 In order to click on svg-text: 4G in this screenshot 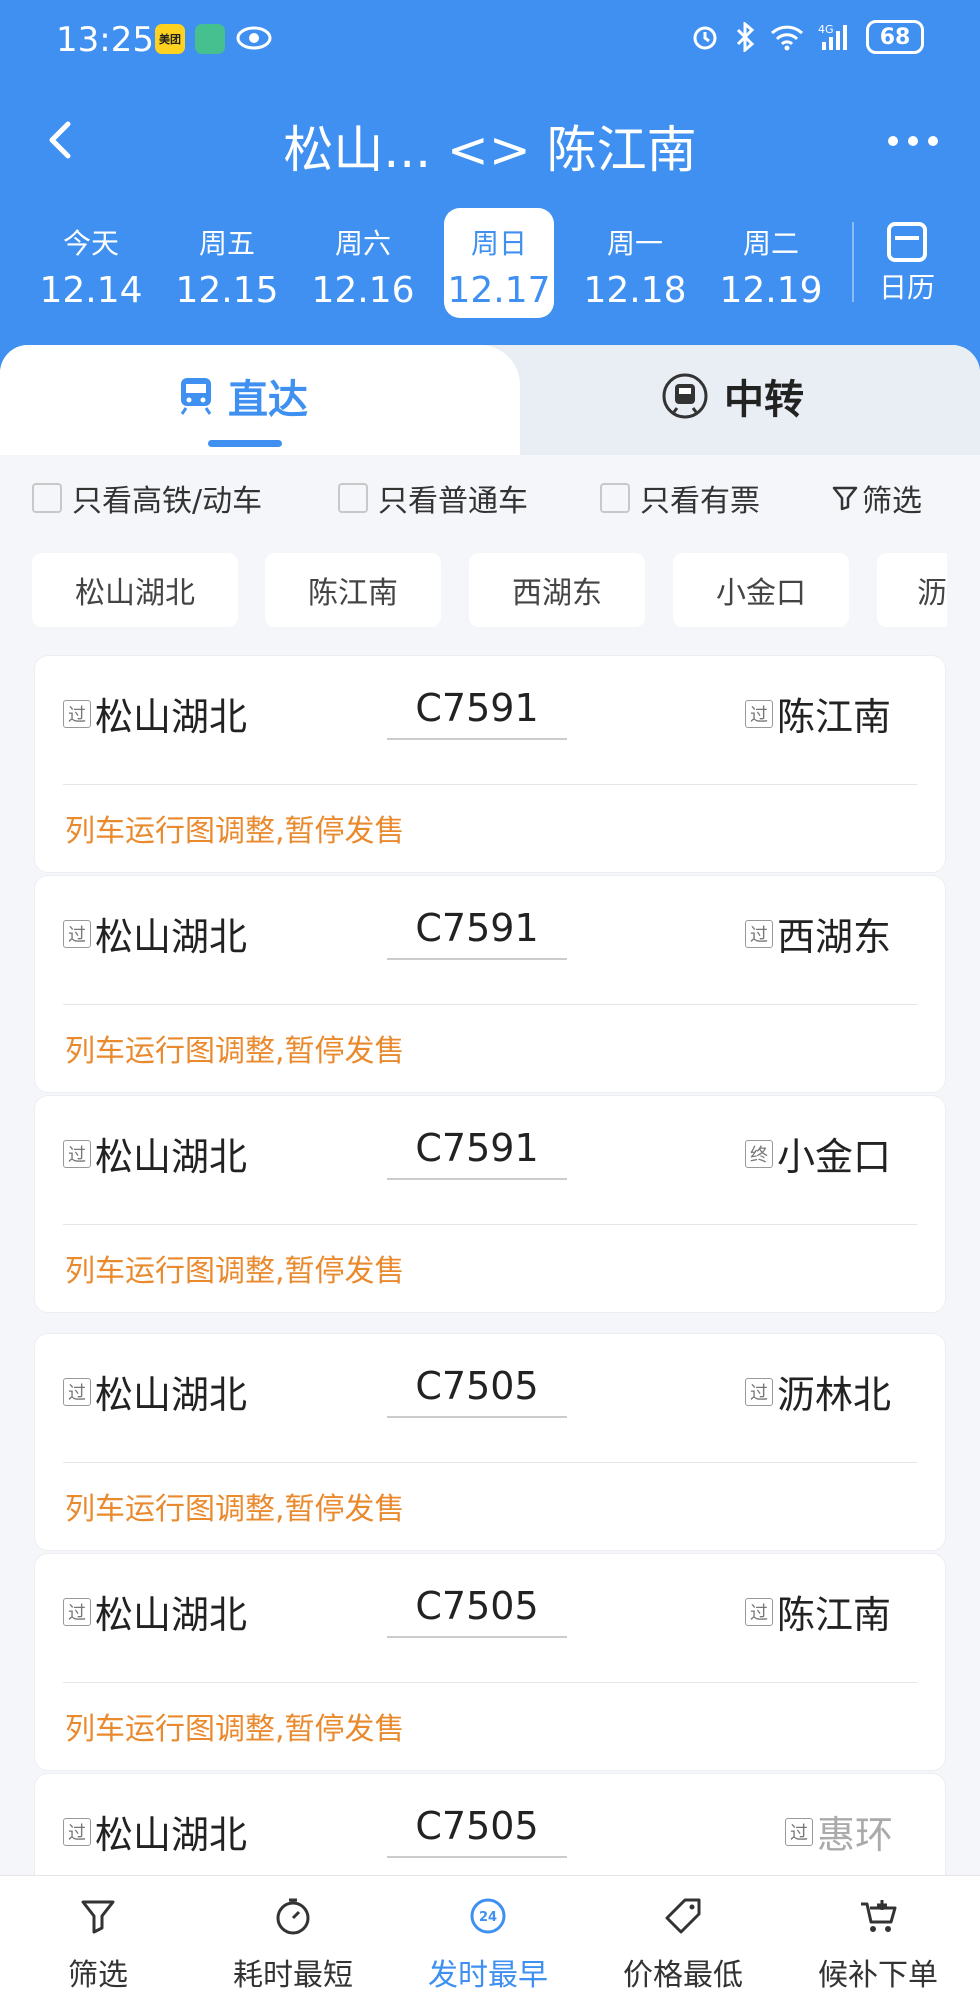, I will do `click(826, 29)`.